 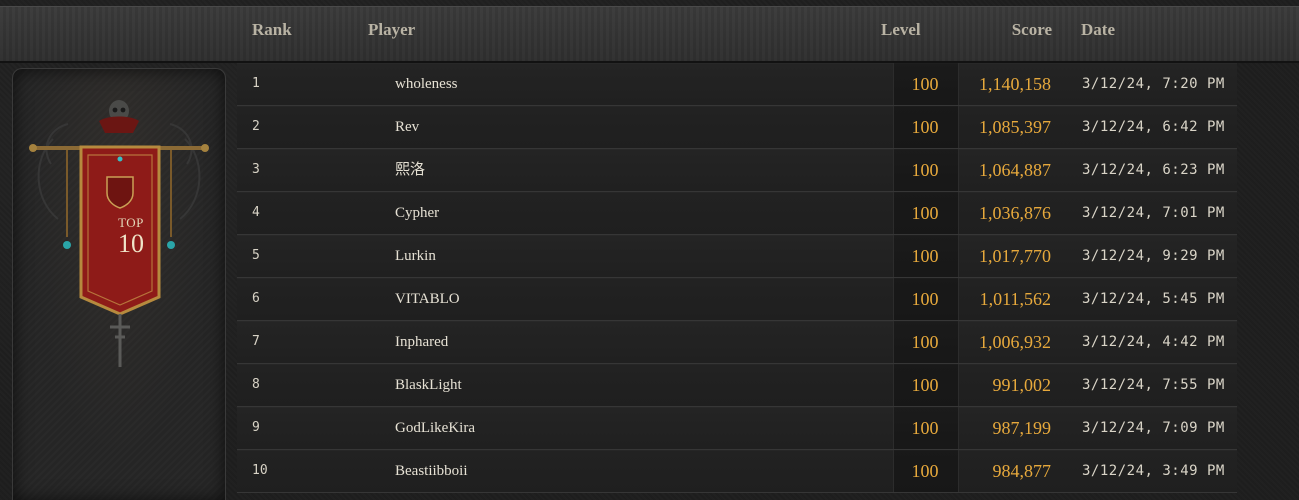 I want to click on rank-cell: 6, so click(x=256, y=298).